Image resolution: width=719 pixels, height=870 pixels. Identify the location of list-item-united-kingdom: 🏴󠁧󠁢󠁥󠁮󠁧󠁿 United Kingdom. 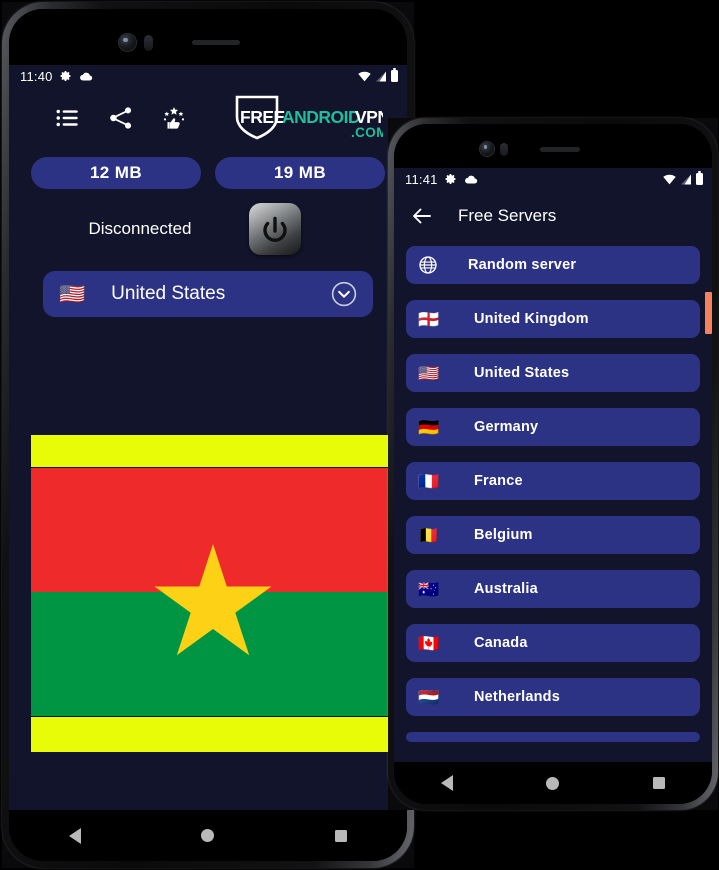
(553, 319).